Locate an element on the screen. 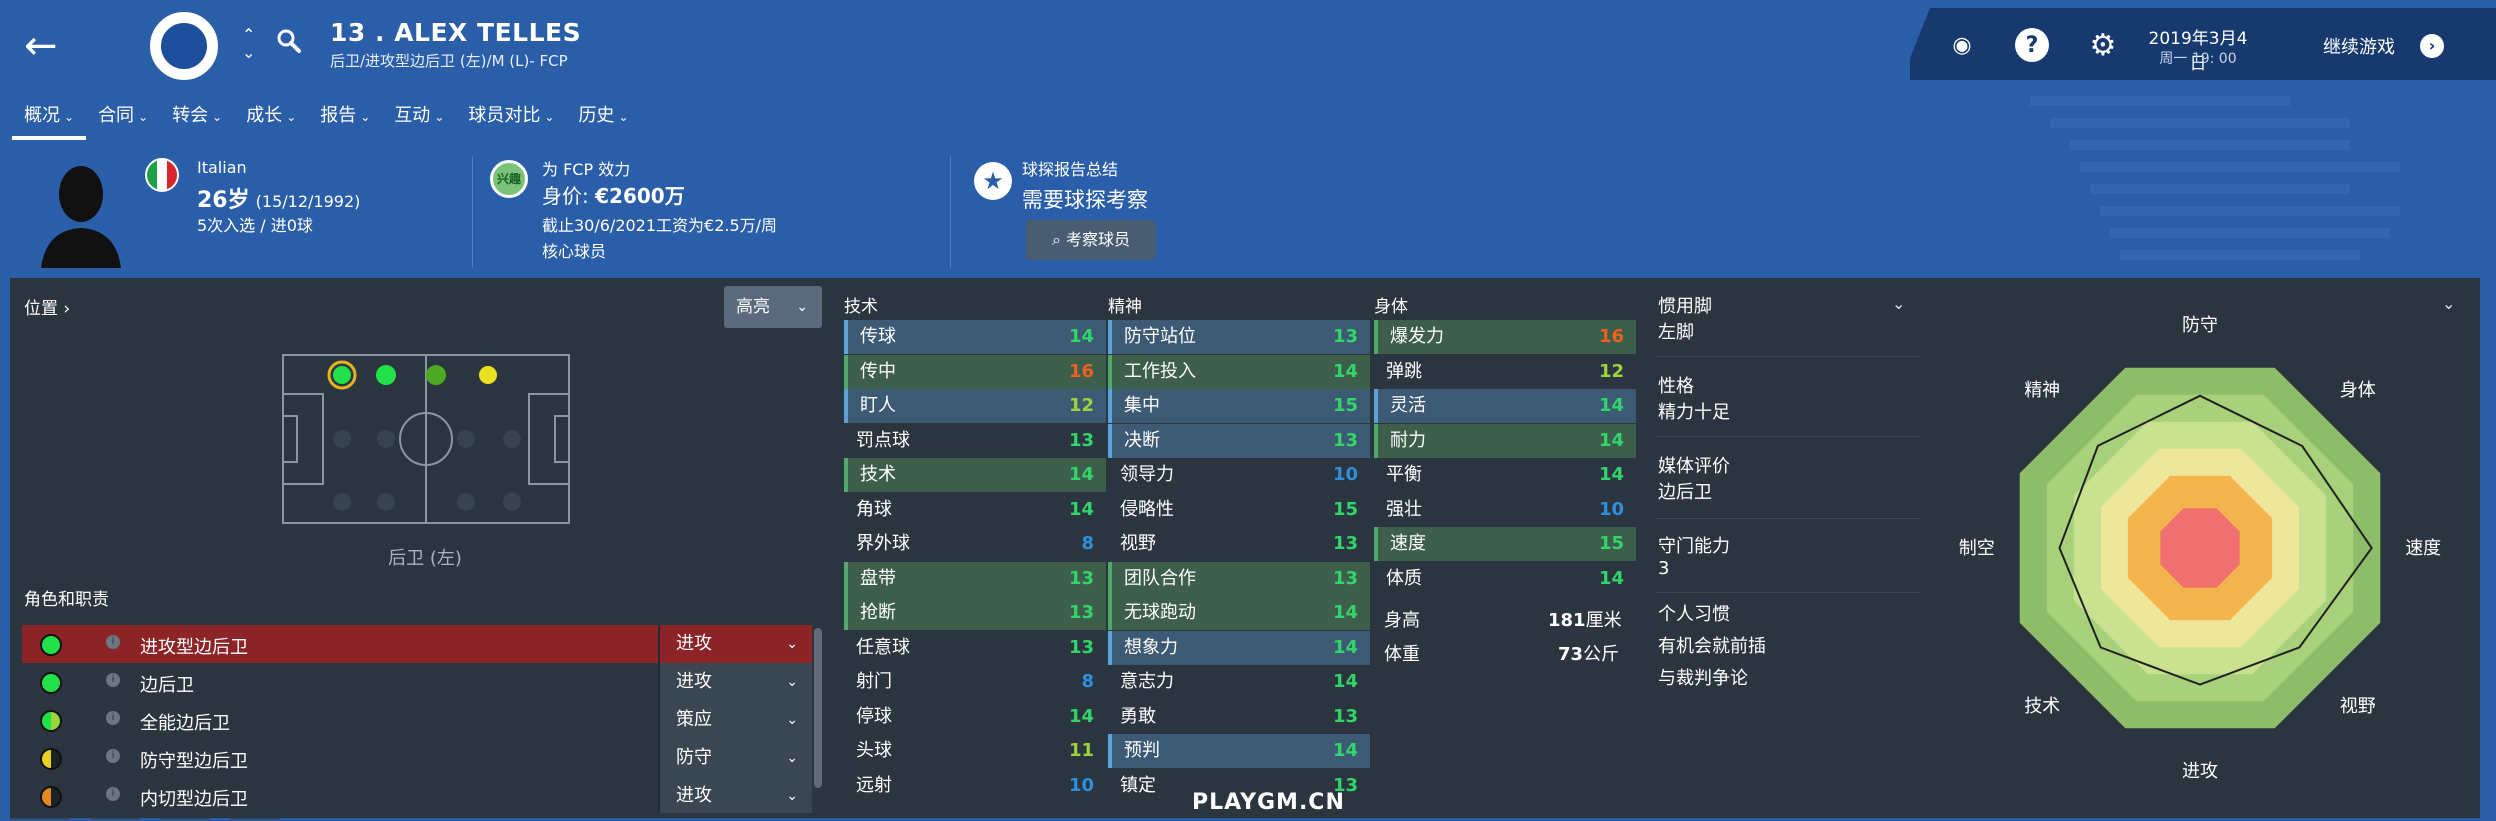 The width and height of the screenshot is (2496, 821). tab-interaction: 互动 ⌄ is located at coordinates (419, 122).